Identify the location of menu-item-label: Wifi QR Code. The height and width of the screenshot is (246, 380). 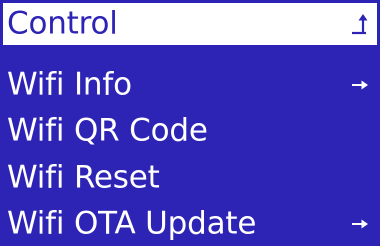
(107, 130).